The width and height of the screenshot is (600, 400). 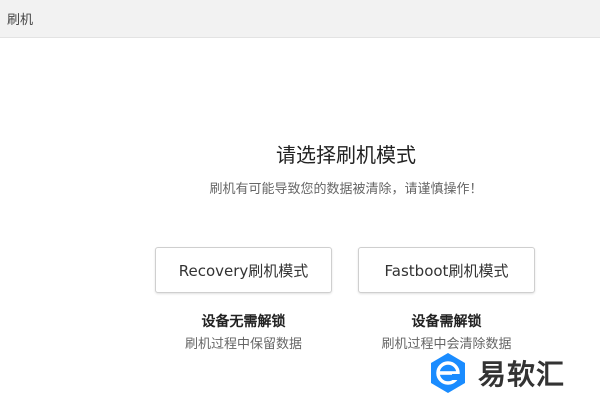 What do you see at coordinates (448, 373) in the screenshot?
I see `e-logo-icon` at bounding box center [448, 373].